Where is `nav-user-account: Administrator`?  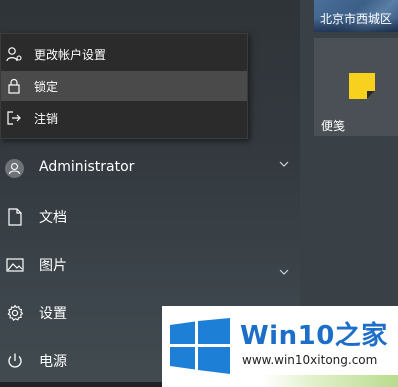
nav-user-account: Administrator is located at coordinates (150, 168).